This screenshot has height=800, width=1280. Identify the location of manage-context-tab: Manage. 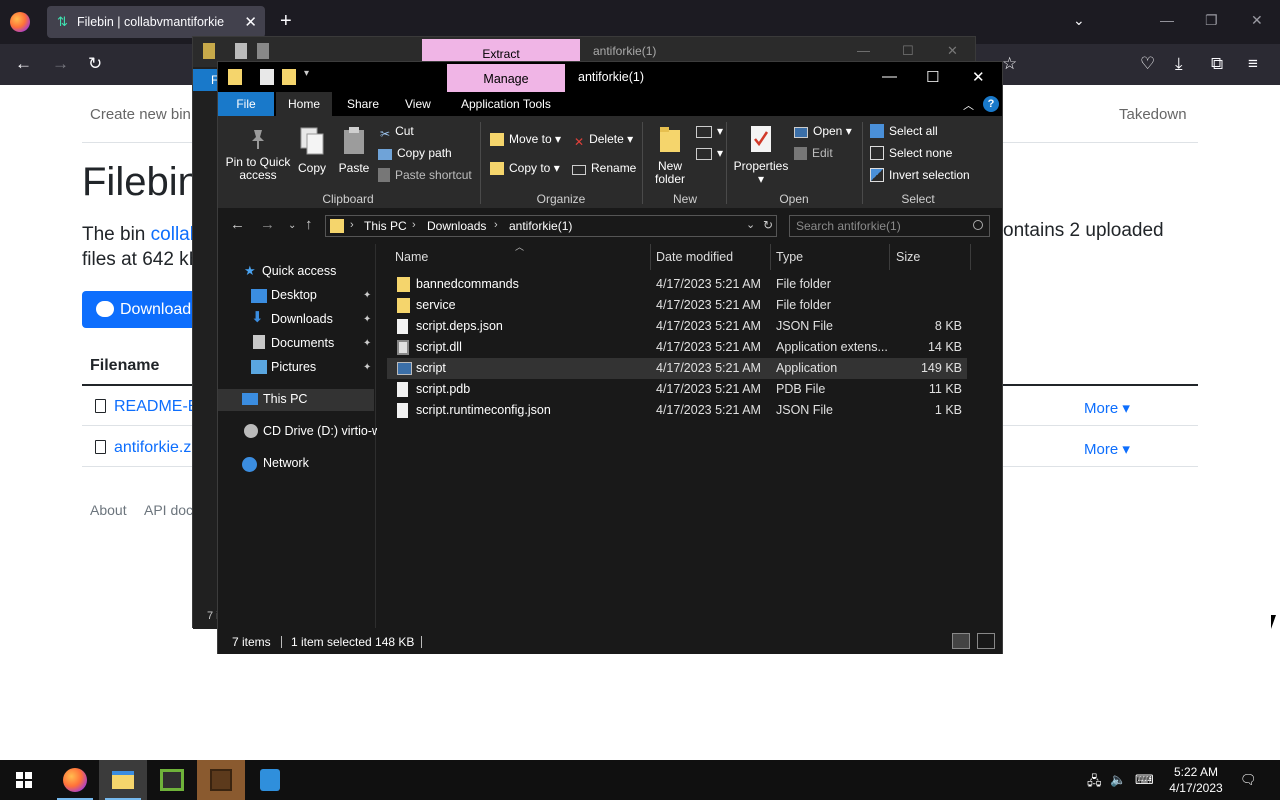
(506, 78).